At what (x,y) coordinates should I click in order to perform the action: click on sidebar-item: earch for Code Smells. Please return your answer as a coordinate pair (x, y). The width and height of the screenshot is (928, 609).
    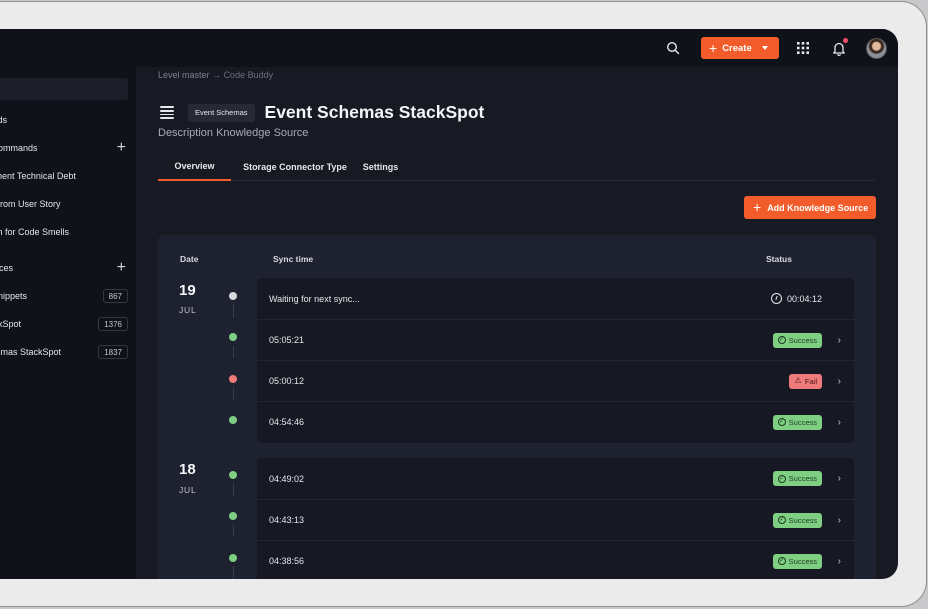
    Looking at the image, I should click on (64, 232).